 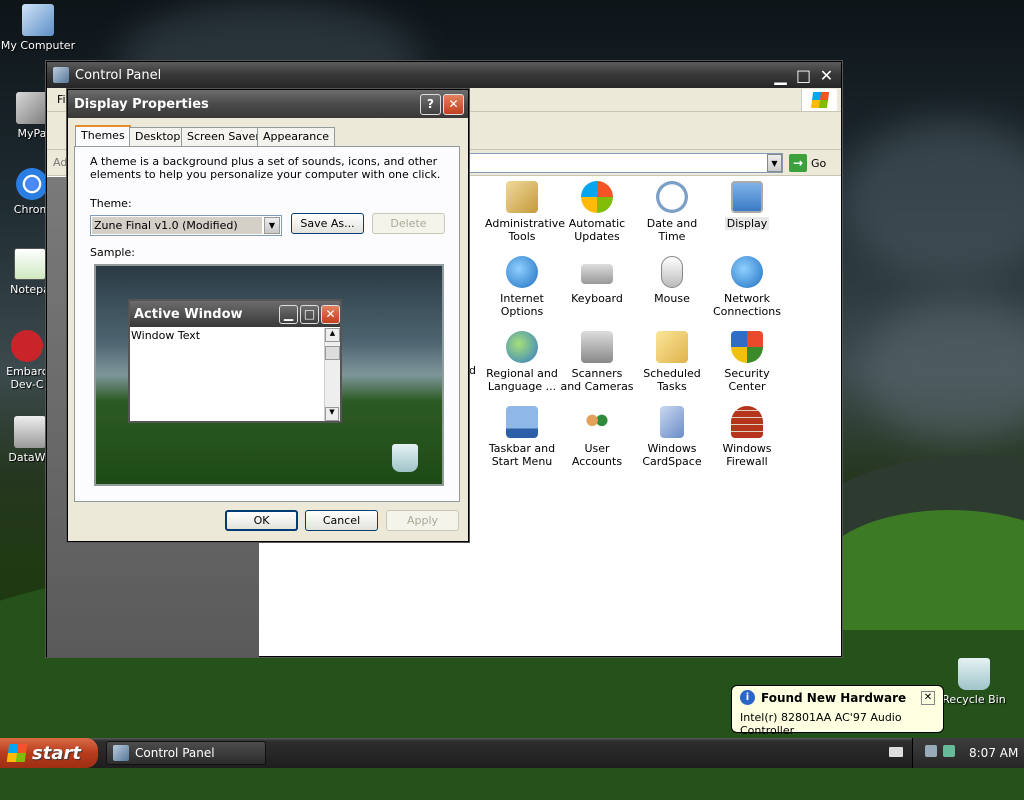 What do you see at coordinates (819, 100) in the screenshot?
I see `windows-logo-icon` at bounding box center [819, 100].